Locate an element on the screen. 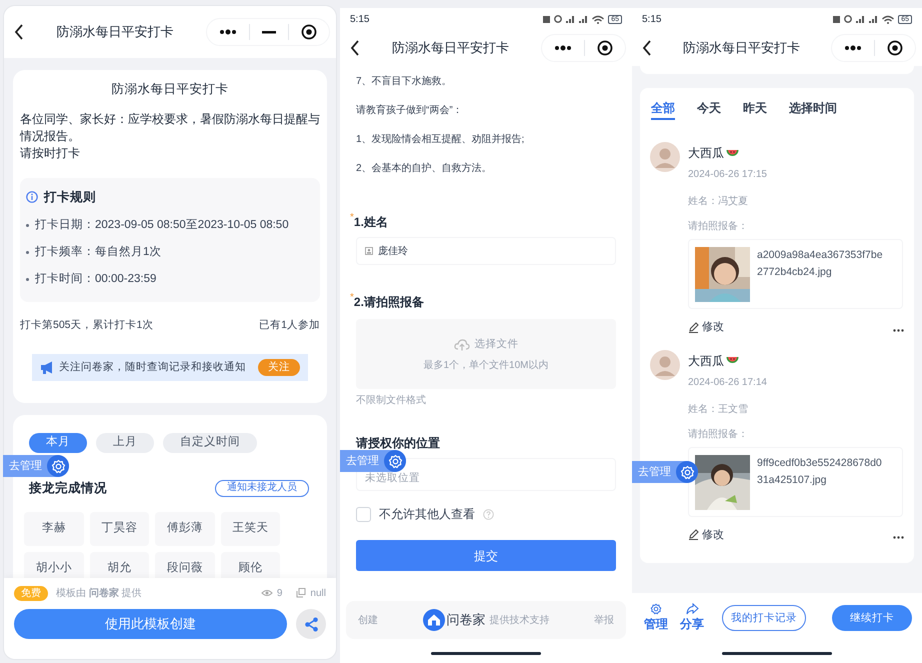  question-text: 请拍照报备： is located at coordinates (718, 227).